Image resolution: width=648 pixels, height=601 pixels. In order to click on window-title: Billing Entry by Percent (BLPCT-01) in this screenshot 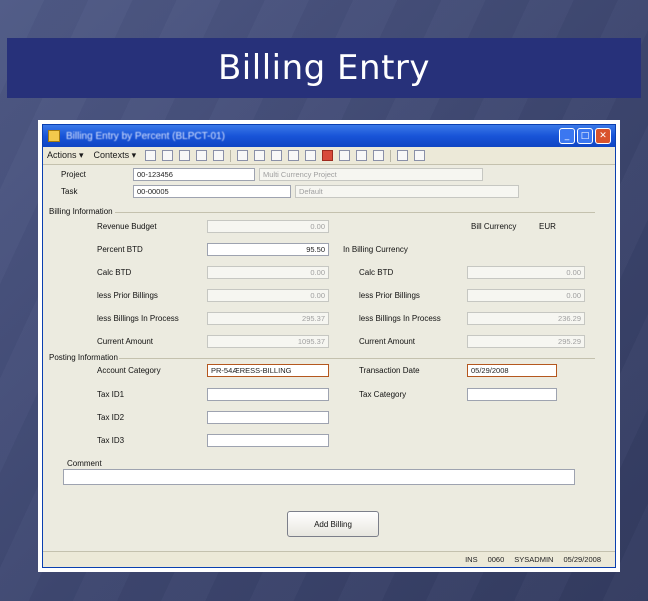, I will do `click(145, 136)`.